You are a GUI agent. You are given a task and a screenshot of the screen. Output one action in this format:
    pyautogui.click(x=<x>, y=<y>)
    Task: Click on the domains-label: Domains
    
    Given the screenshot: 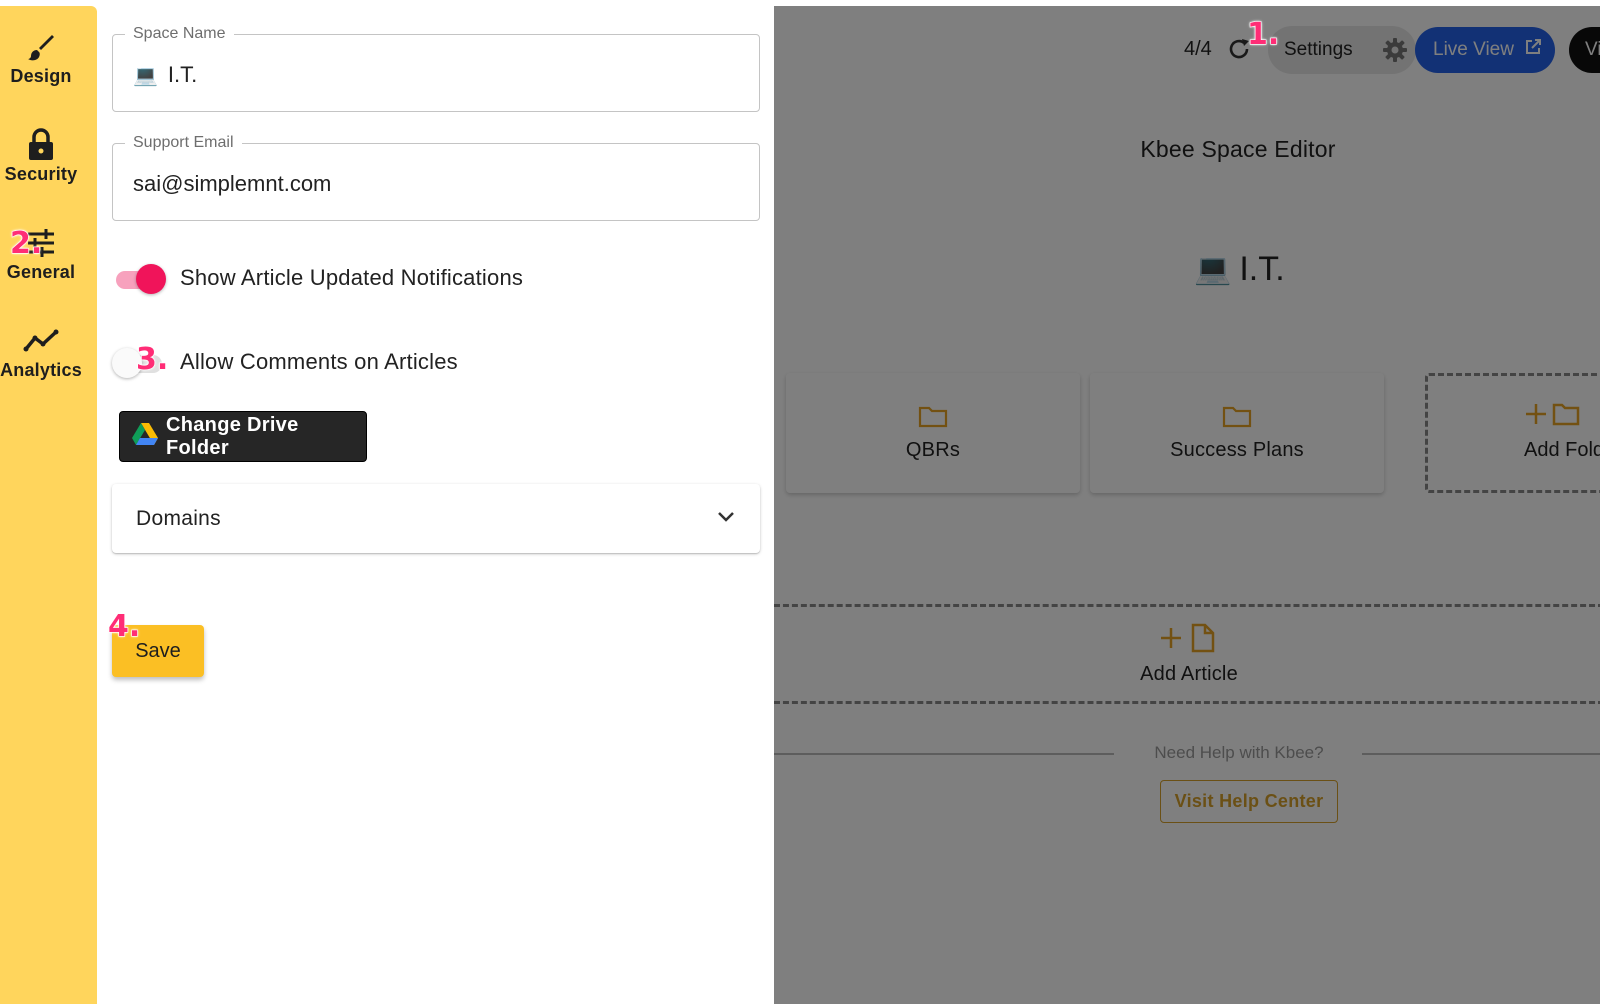 What is the action you would take?
    pyautogui.click(x=178, y=518)
    